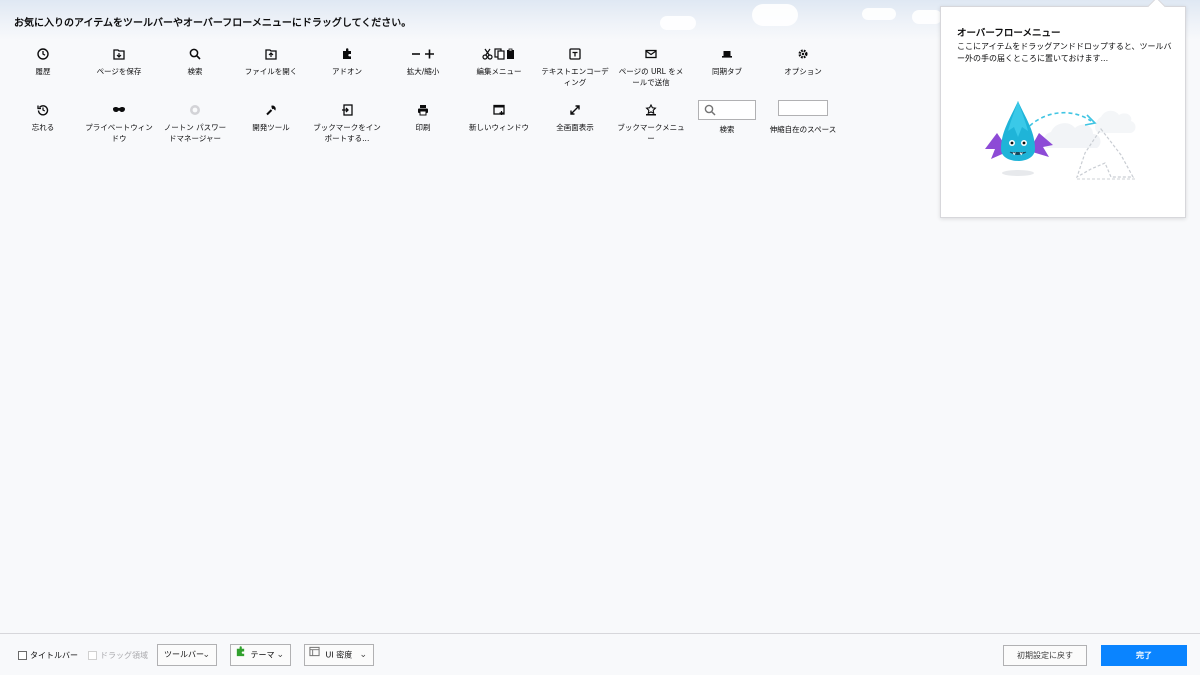 The height and width of the screenshot is (675, 1200). I want to click on palette-item-preferences: オプション, so click(803, 62).